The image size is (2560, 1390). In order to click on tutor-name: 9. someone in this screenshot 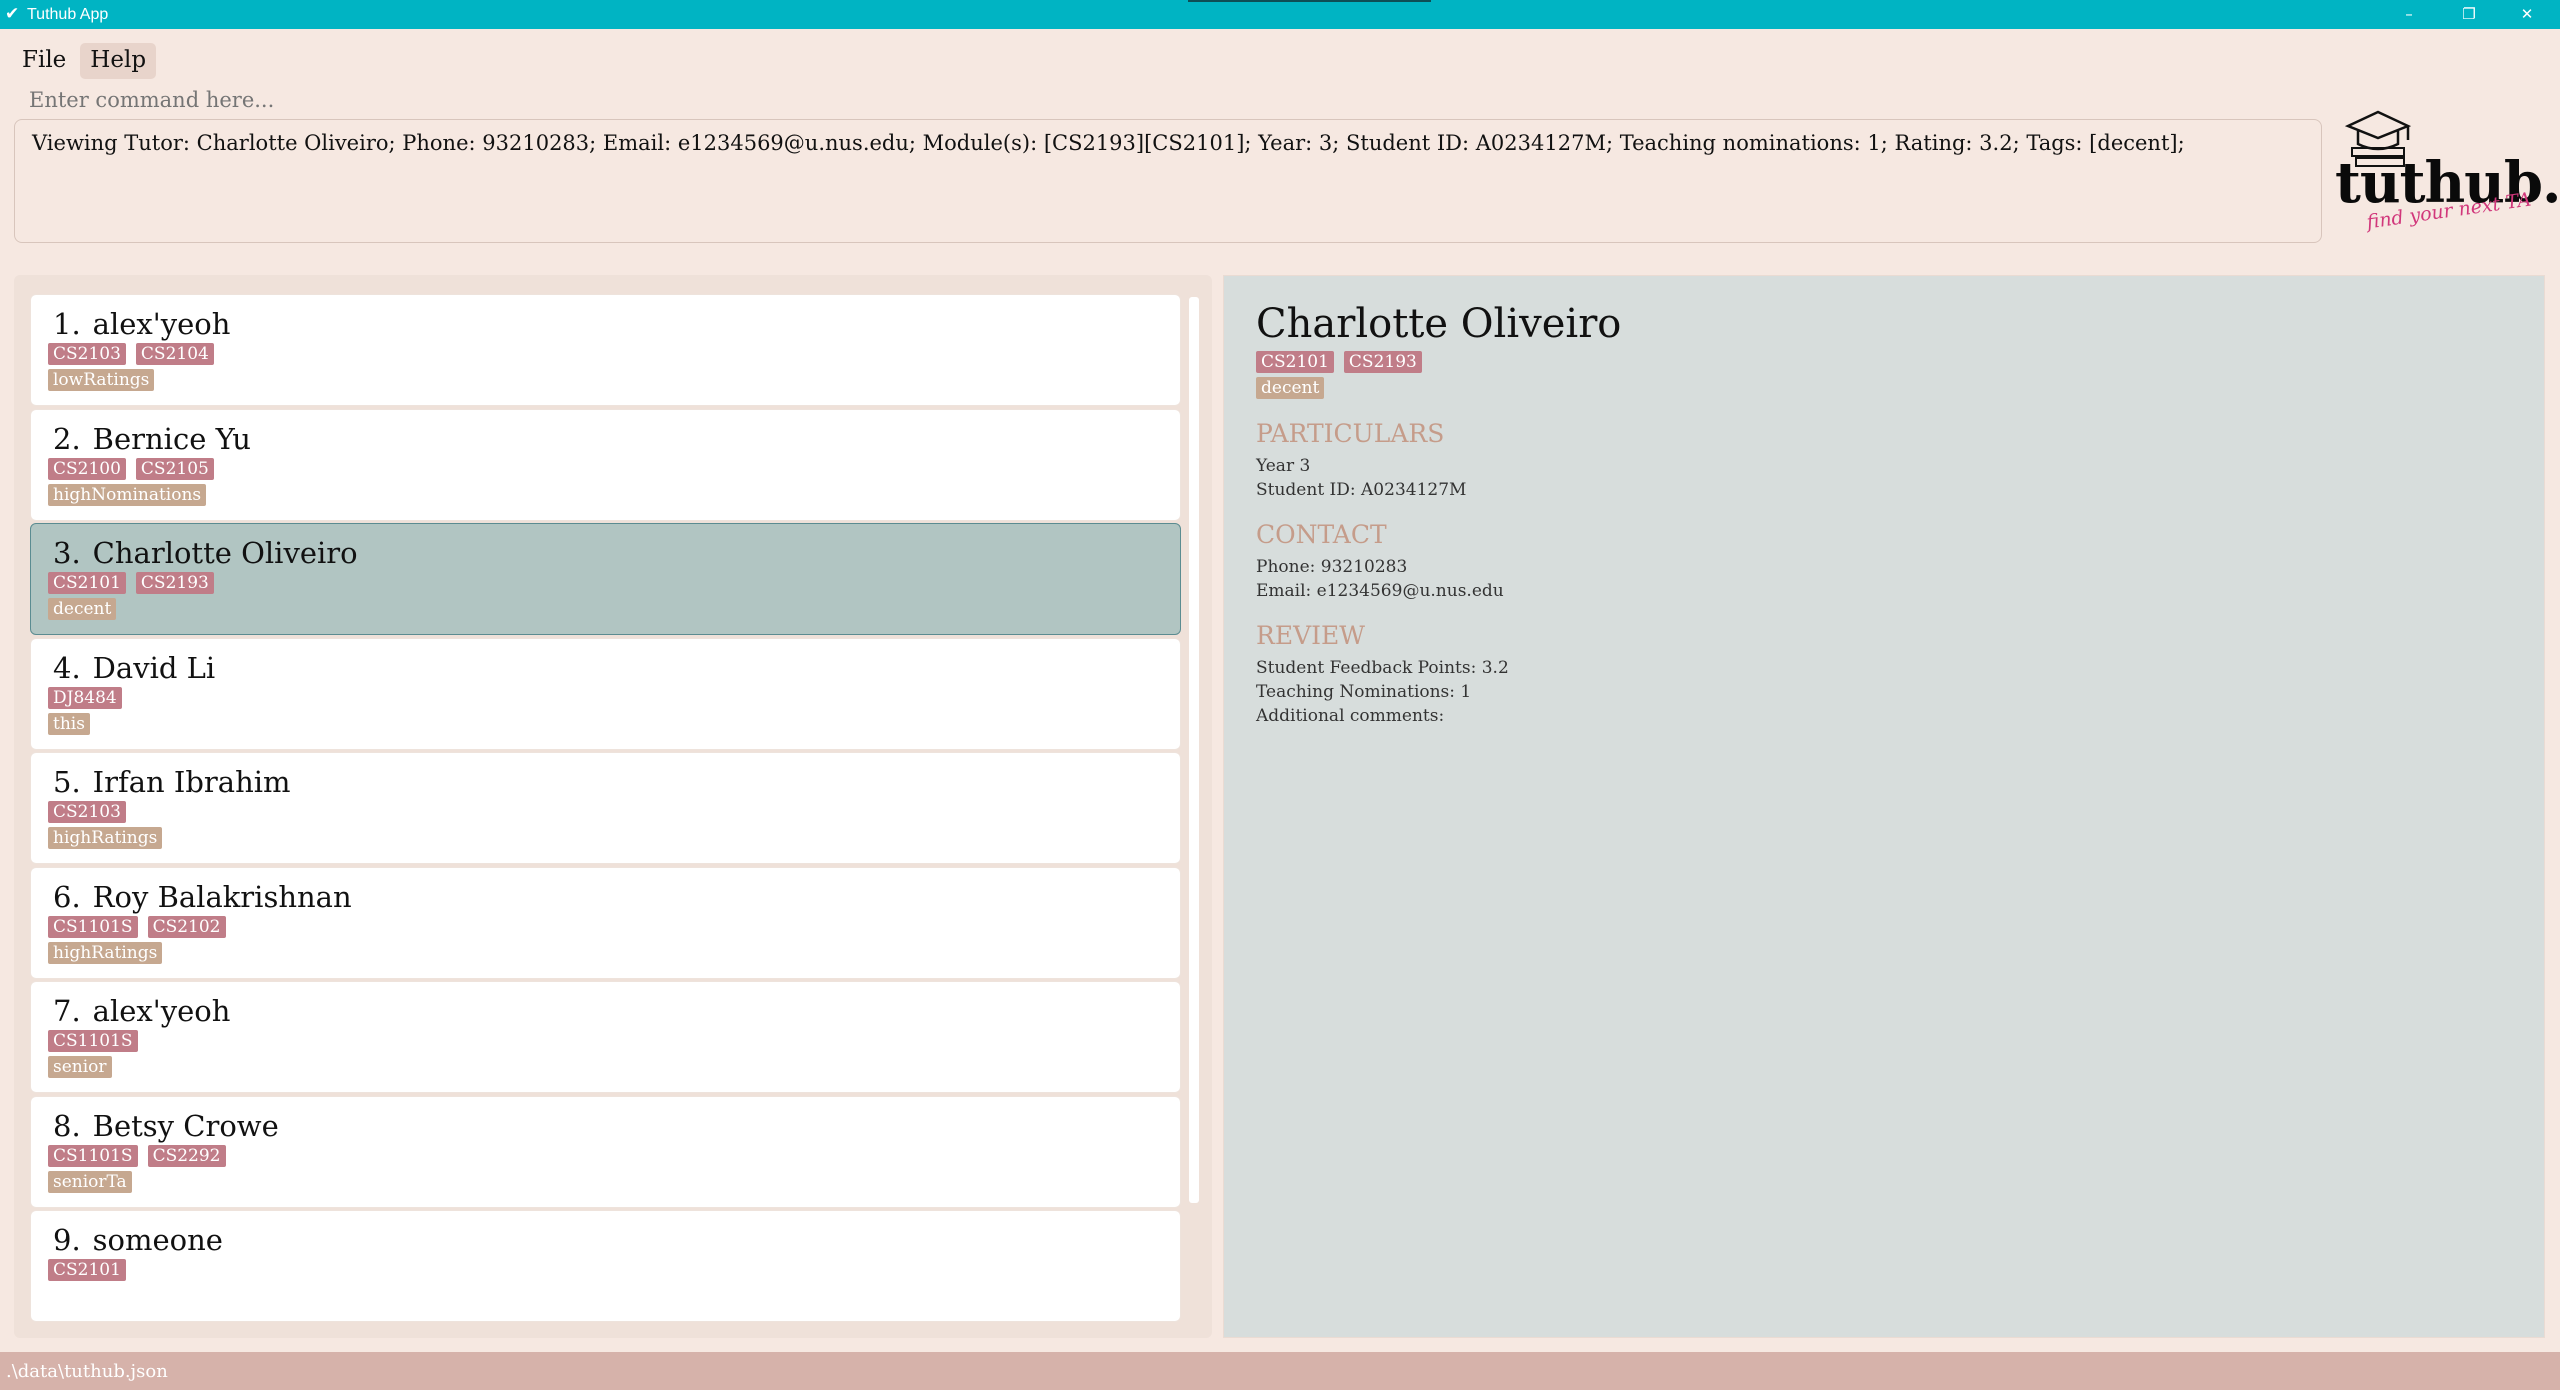, I will do `click(138, 1240)`.